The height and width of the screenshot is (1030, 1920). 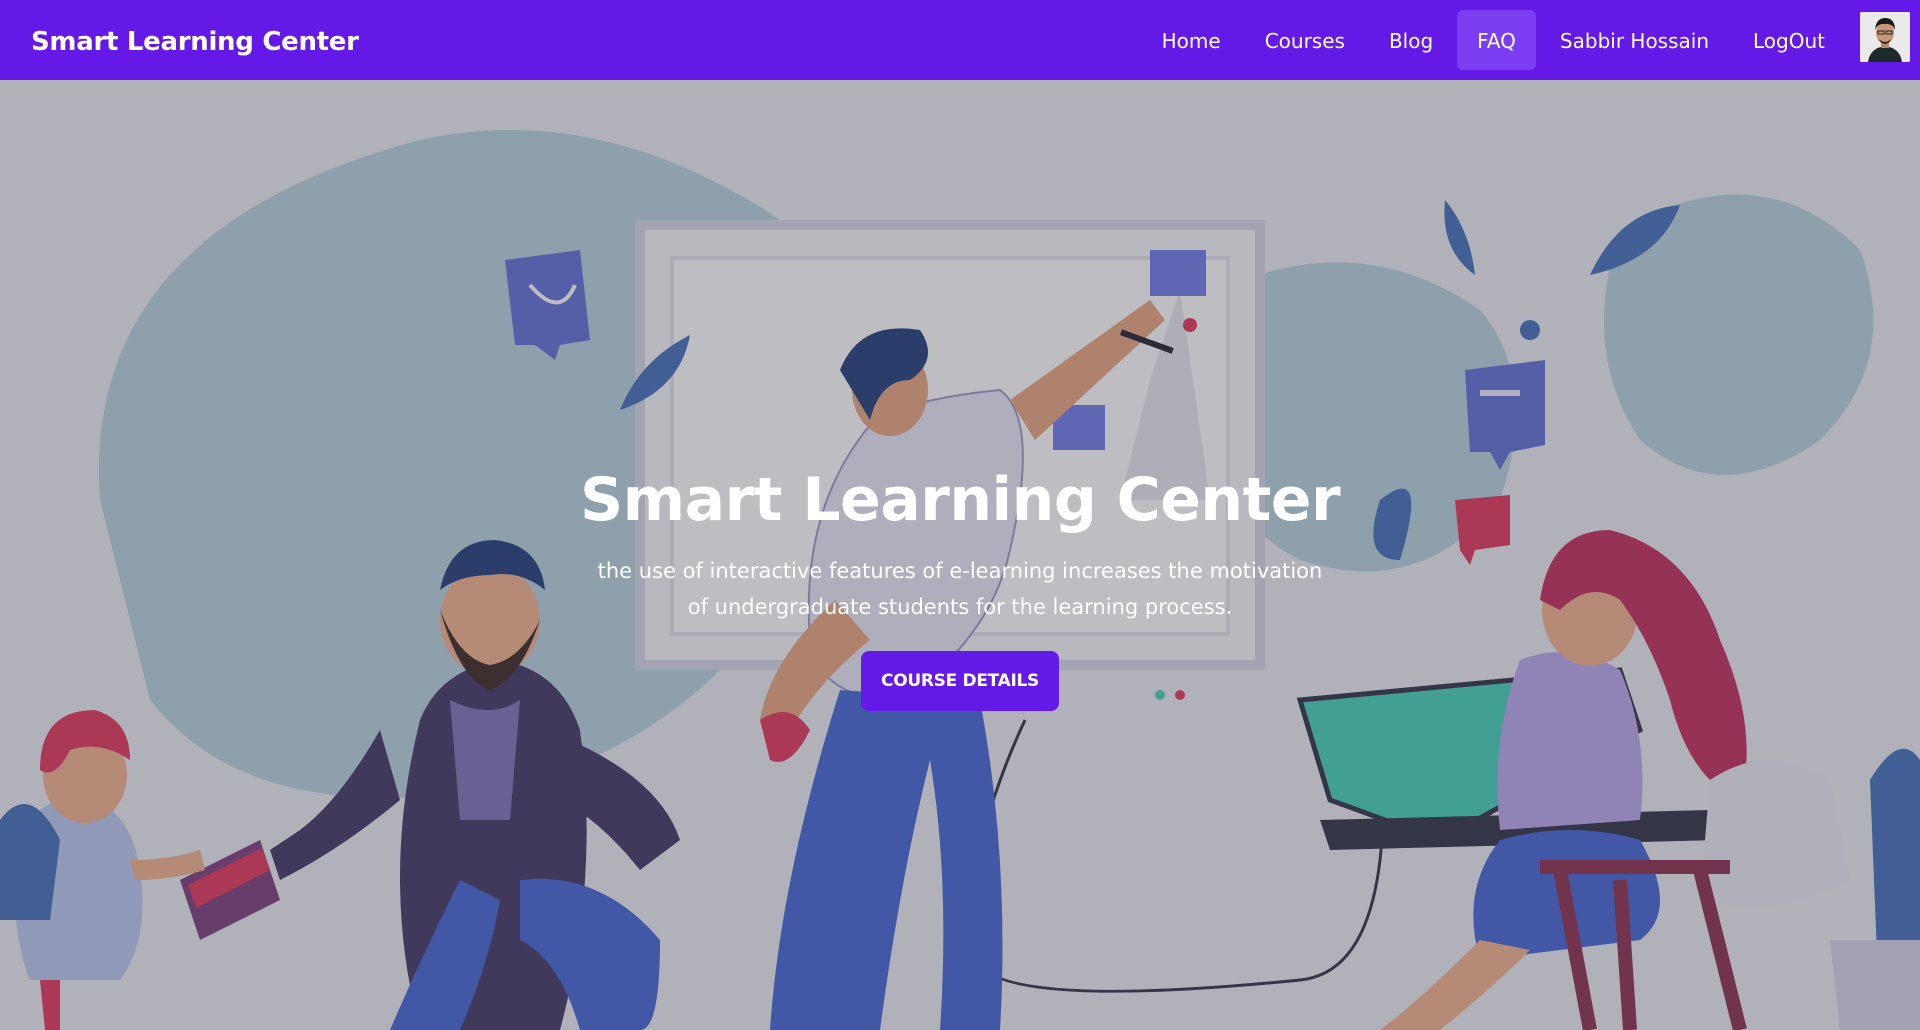 I want to click on hero-title: Smart Learning Center, so click(x=960, y=500).